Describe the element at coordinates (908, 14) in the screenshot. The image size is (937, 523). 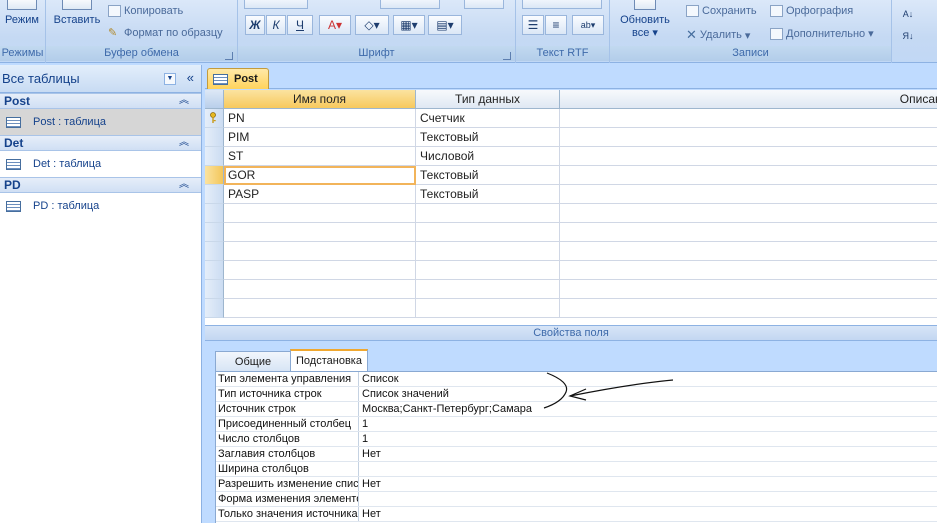
I see `sort-asc-button: A↓` at that location.